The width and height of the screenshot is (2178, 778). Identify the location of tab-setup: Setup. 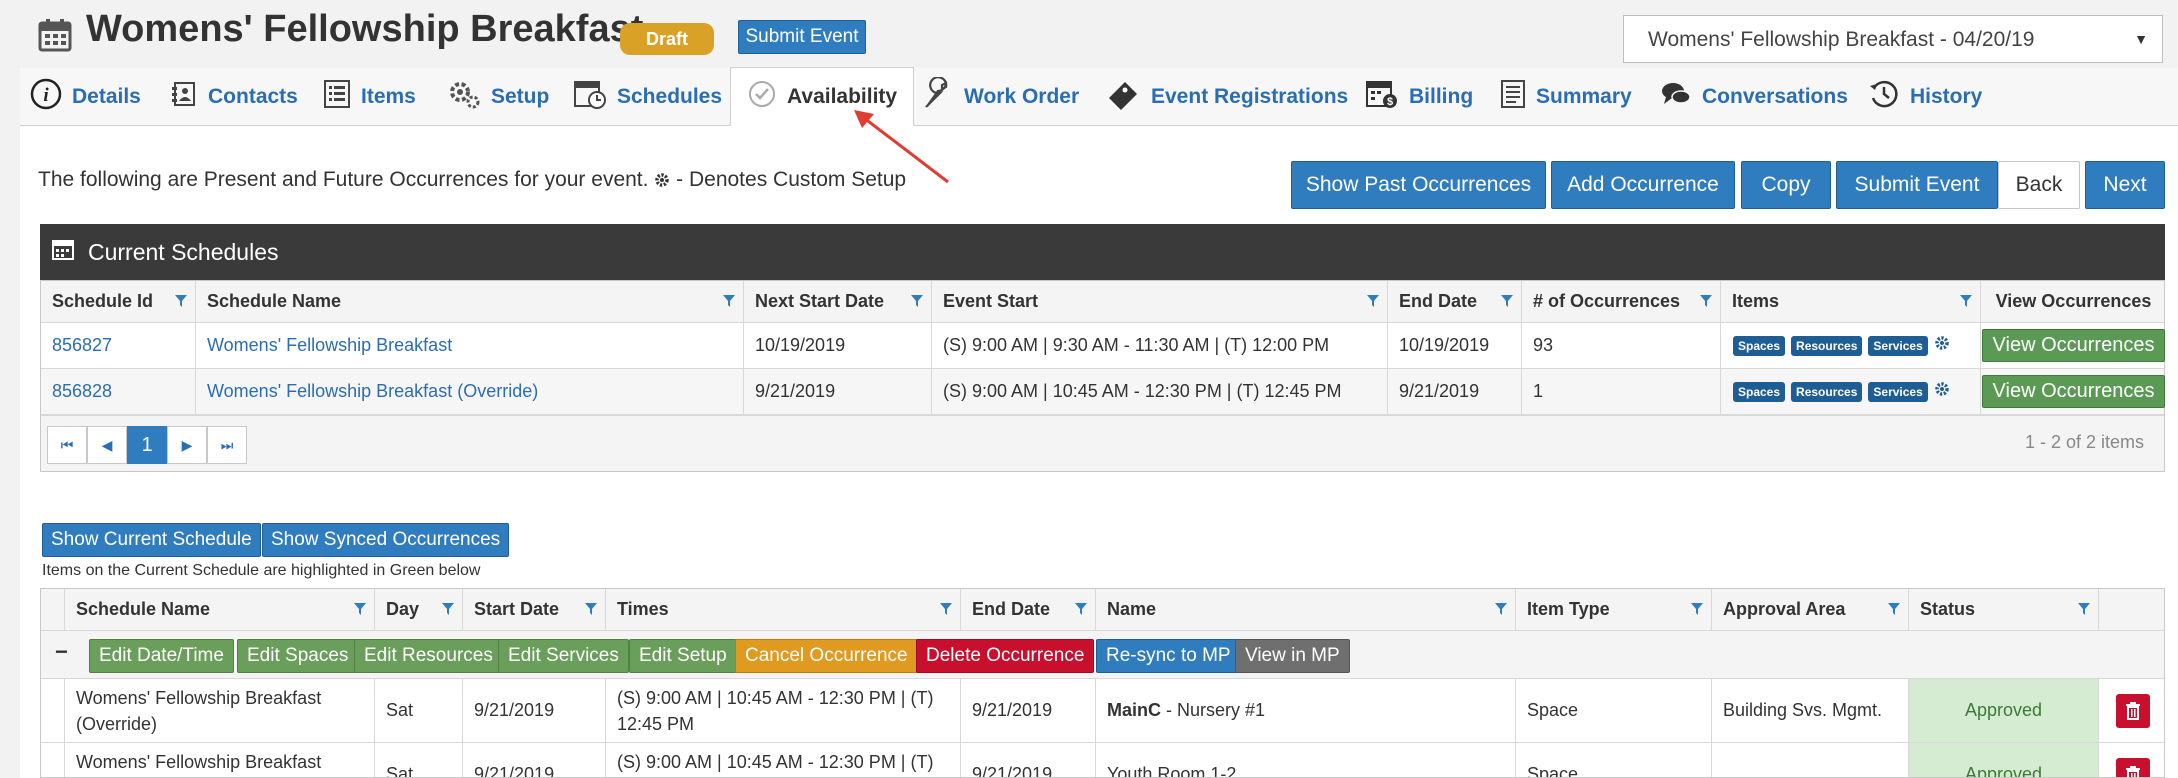
(498, 97).